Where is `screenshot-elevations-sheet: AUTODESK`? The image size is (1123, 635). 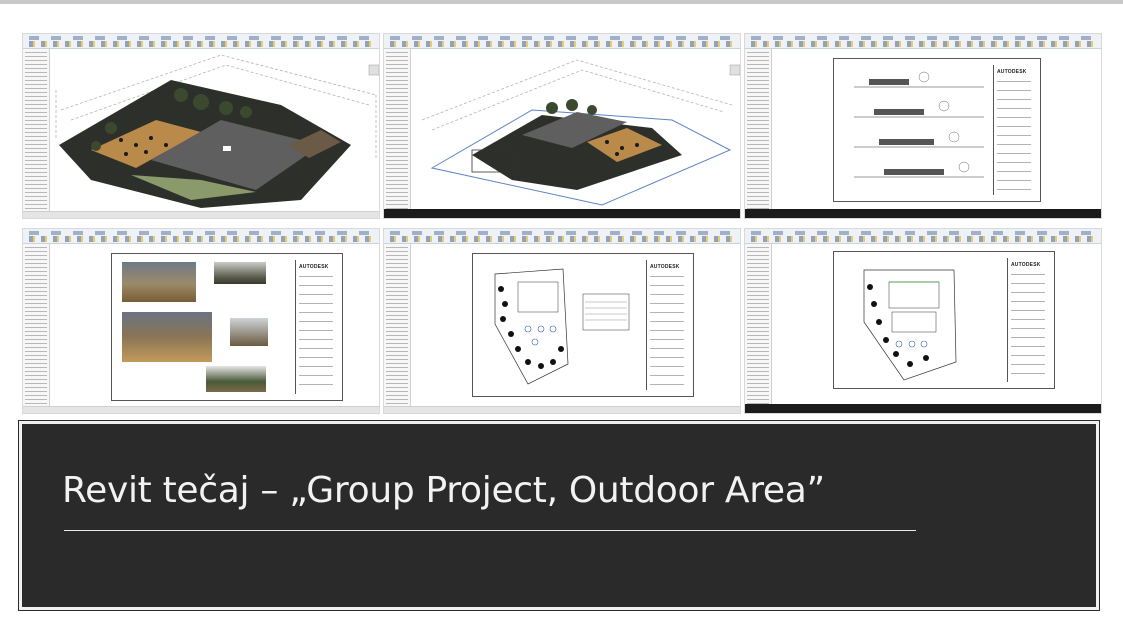
screenshot-elevations-sheet: AUTODESK is located at coordinates (923, 126).